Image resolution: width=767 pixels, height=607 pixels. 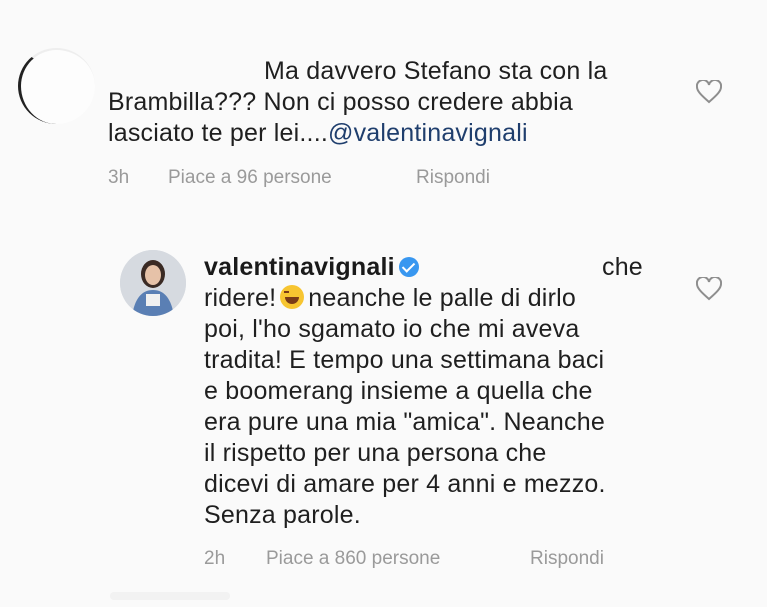 I want to click on comment-2-line-8: dicevi di amare per 4 anni e mezzo., so click(x=405, y=484).